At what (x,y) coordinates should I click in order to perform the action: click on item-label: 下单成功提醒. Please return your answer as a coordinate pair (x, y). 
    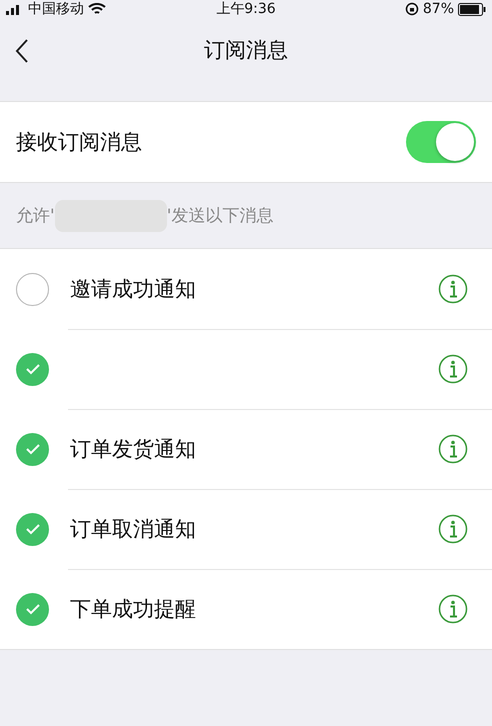
    Looking at the image, I should click on (133, 609).